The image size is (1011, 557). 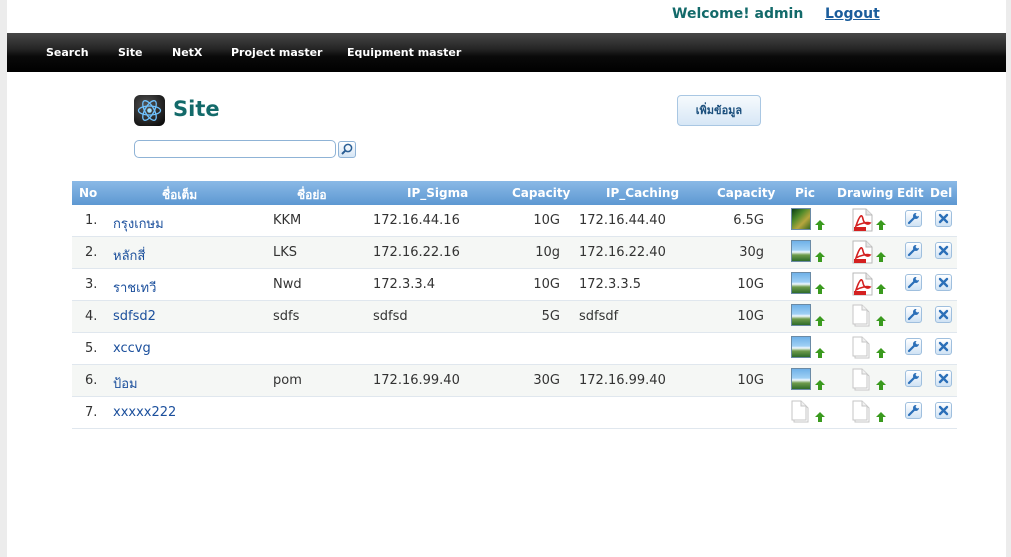 What do you see at coordinates (91, 316) in the screenshot?
I see `row-number: 4.` at bounding box center [91, 316].